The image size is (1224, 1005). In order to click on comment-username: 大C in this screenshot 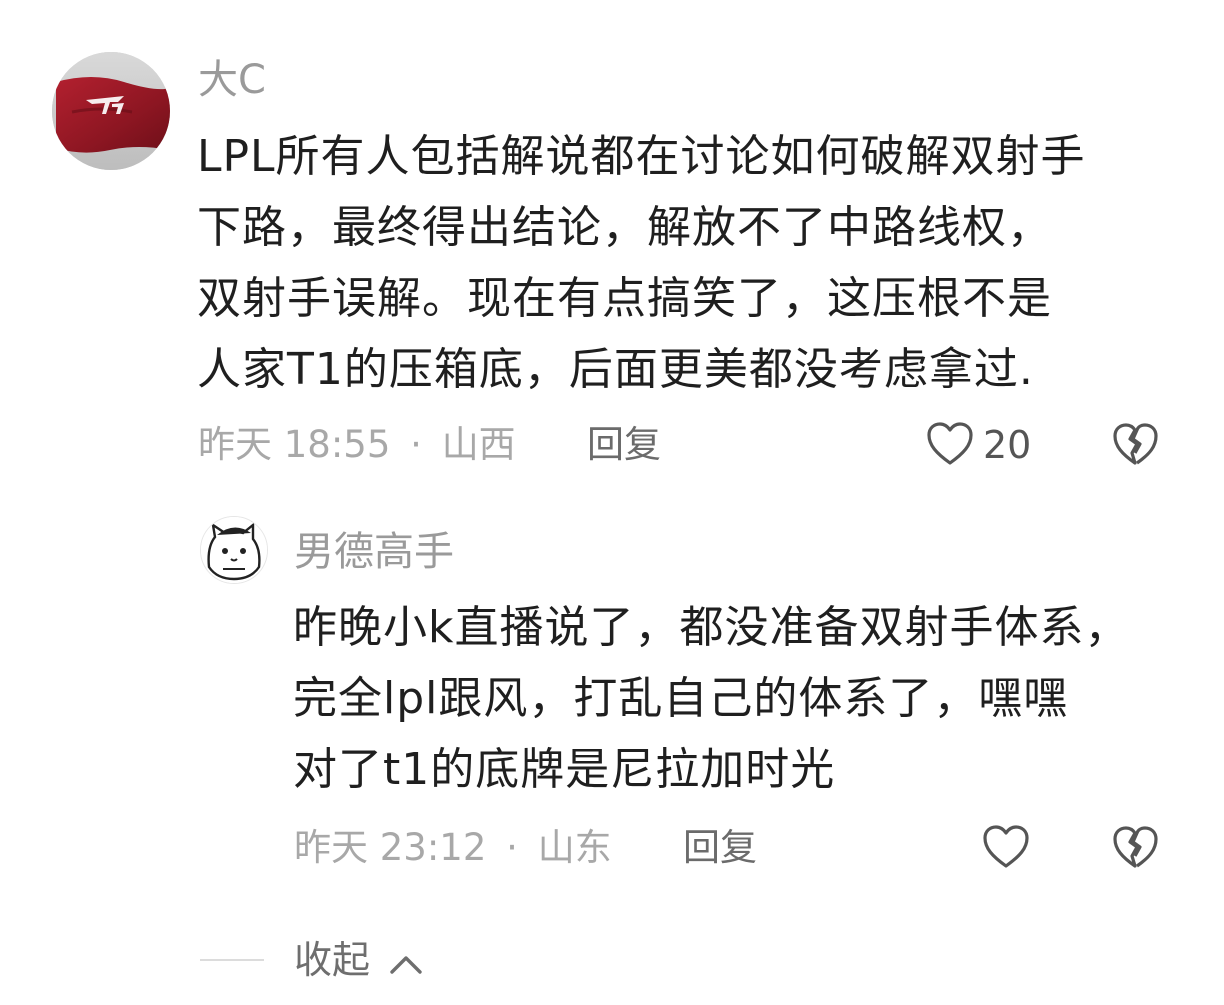, I will do `click(232, 80)`.